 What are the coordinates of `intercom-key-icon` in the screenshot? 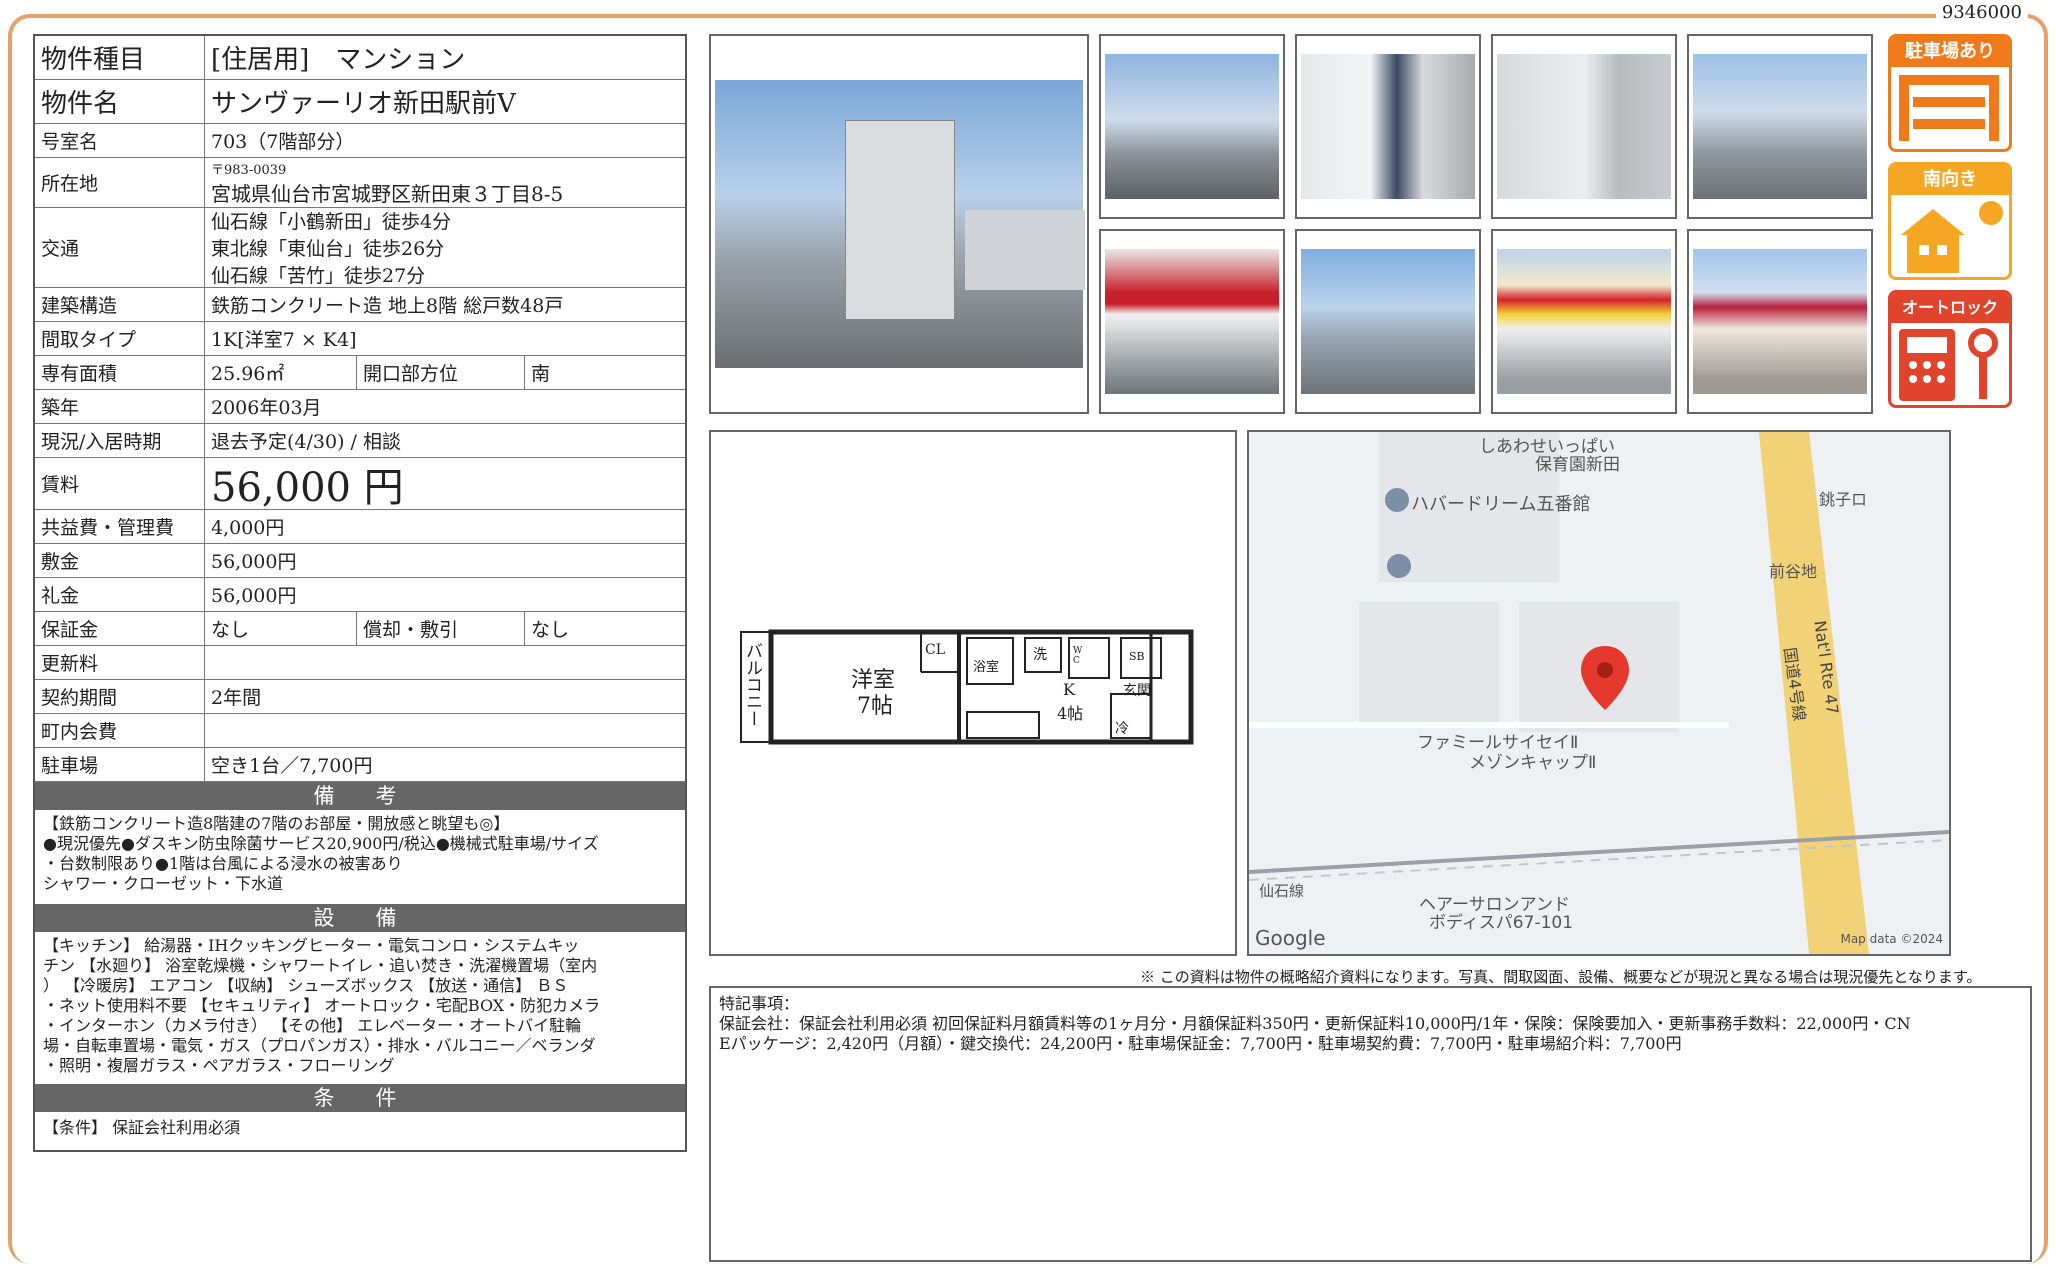 It's located at (1948, 364).